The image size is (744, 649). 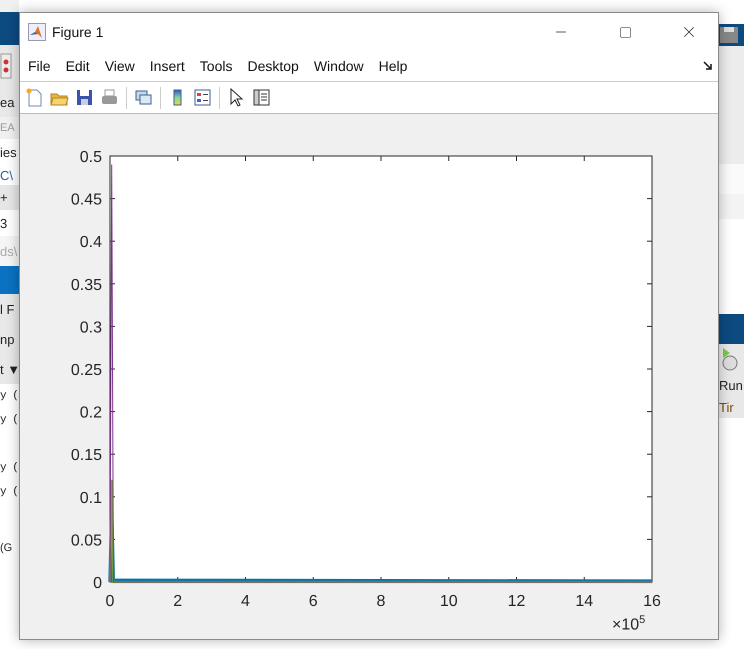 What do you see at coordinates (91, 413) in the screenshot?
I see `tick-label: 0.2` at bounding box center [91, 413].